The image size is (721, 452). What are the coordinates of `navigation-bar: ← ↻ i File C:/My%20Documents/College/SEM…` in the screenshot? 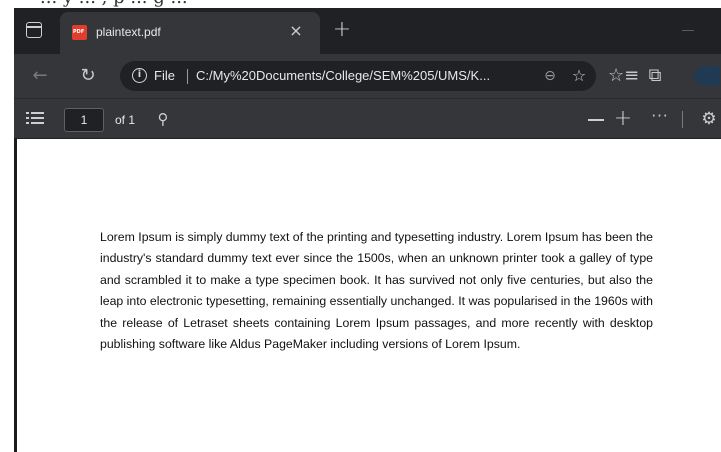 It's located at (367, 76).